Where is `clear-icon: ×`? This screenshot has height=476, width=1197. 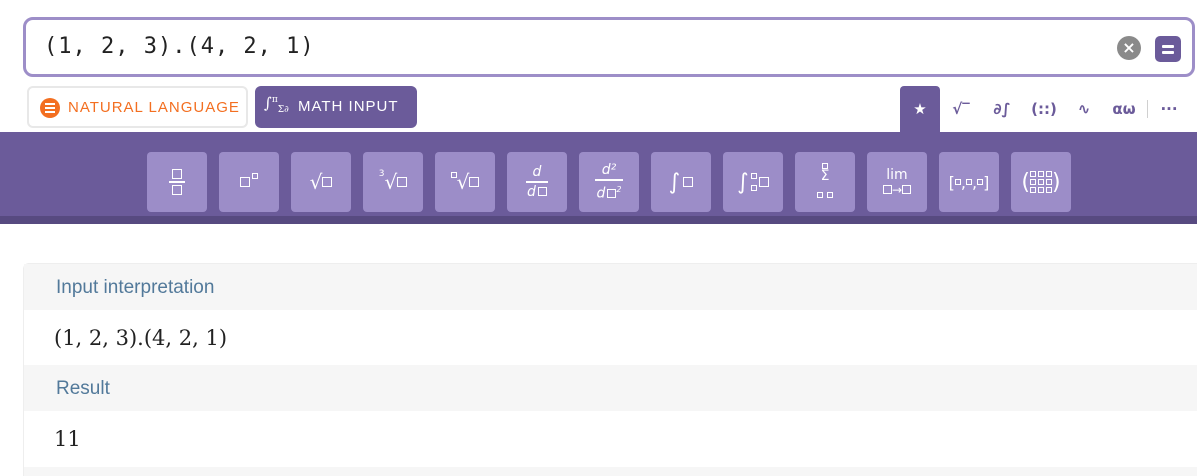
clear-icon: × is located at coordinates (1129, 48).